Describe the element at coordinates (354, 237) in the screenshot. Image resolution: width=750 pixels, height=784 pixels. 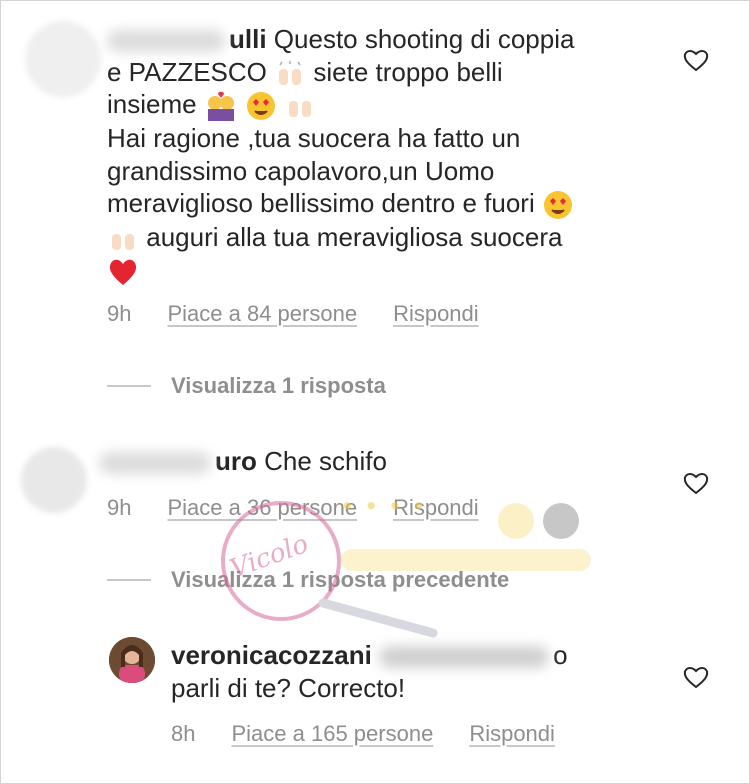
I see `comment-text-line: auguri alla tua meravigliosa suocera` at that location.